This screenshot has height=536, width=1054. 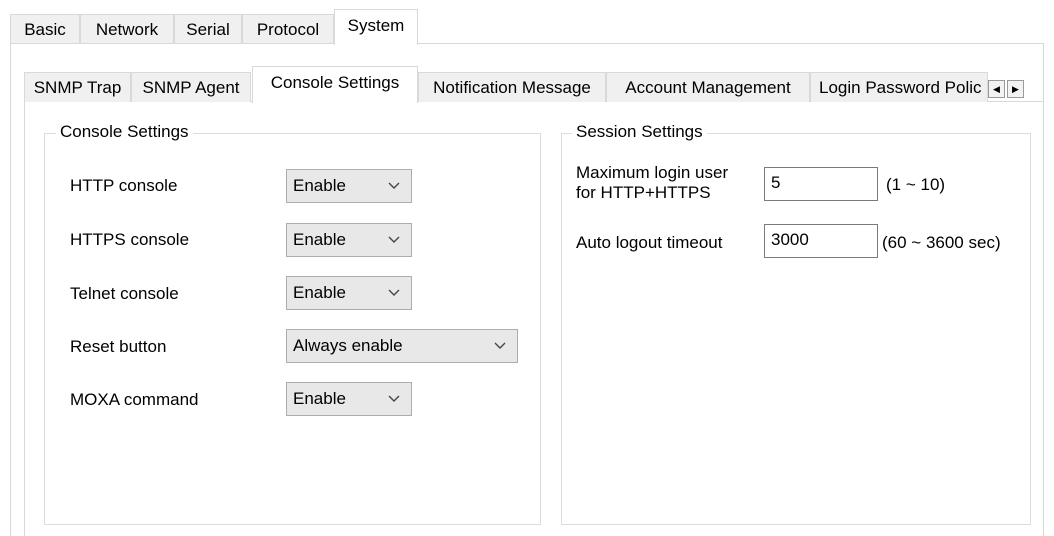 What do you see at coordinates (349, 186) in the screenshot?
I see `http-console-select: Enable` at bounding box center [349, 186].